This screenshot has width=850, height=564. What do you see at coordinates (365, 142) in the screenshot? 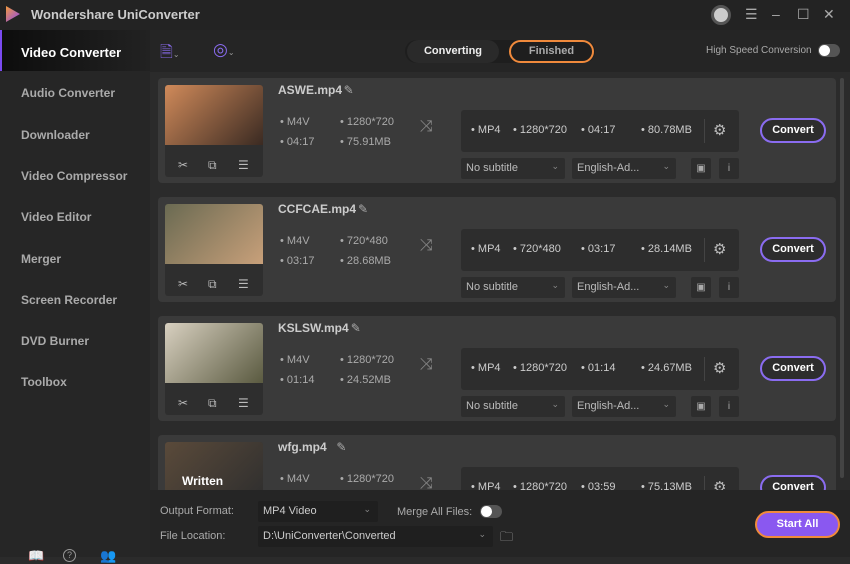
I see `source-size: • 75.91MB` at bounding box center [365, 142].